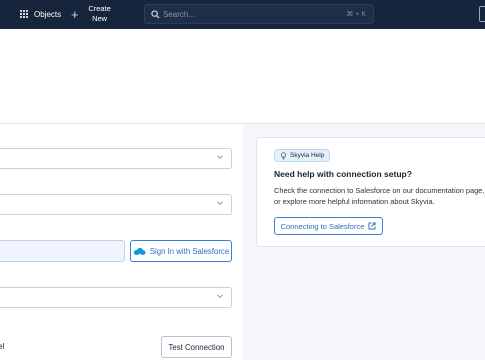 This screenshot has width=485, height=360. I want to click on search-icon, so click(155, 14).